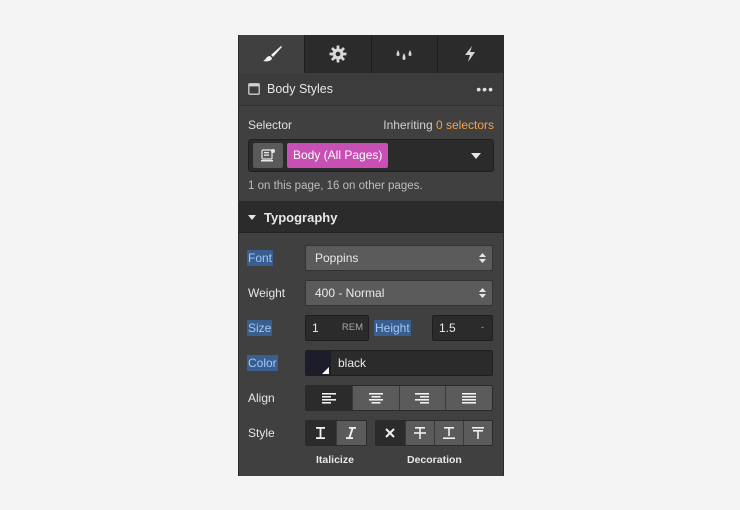  I want to click on tab-style-manager, so click(405, 54).